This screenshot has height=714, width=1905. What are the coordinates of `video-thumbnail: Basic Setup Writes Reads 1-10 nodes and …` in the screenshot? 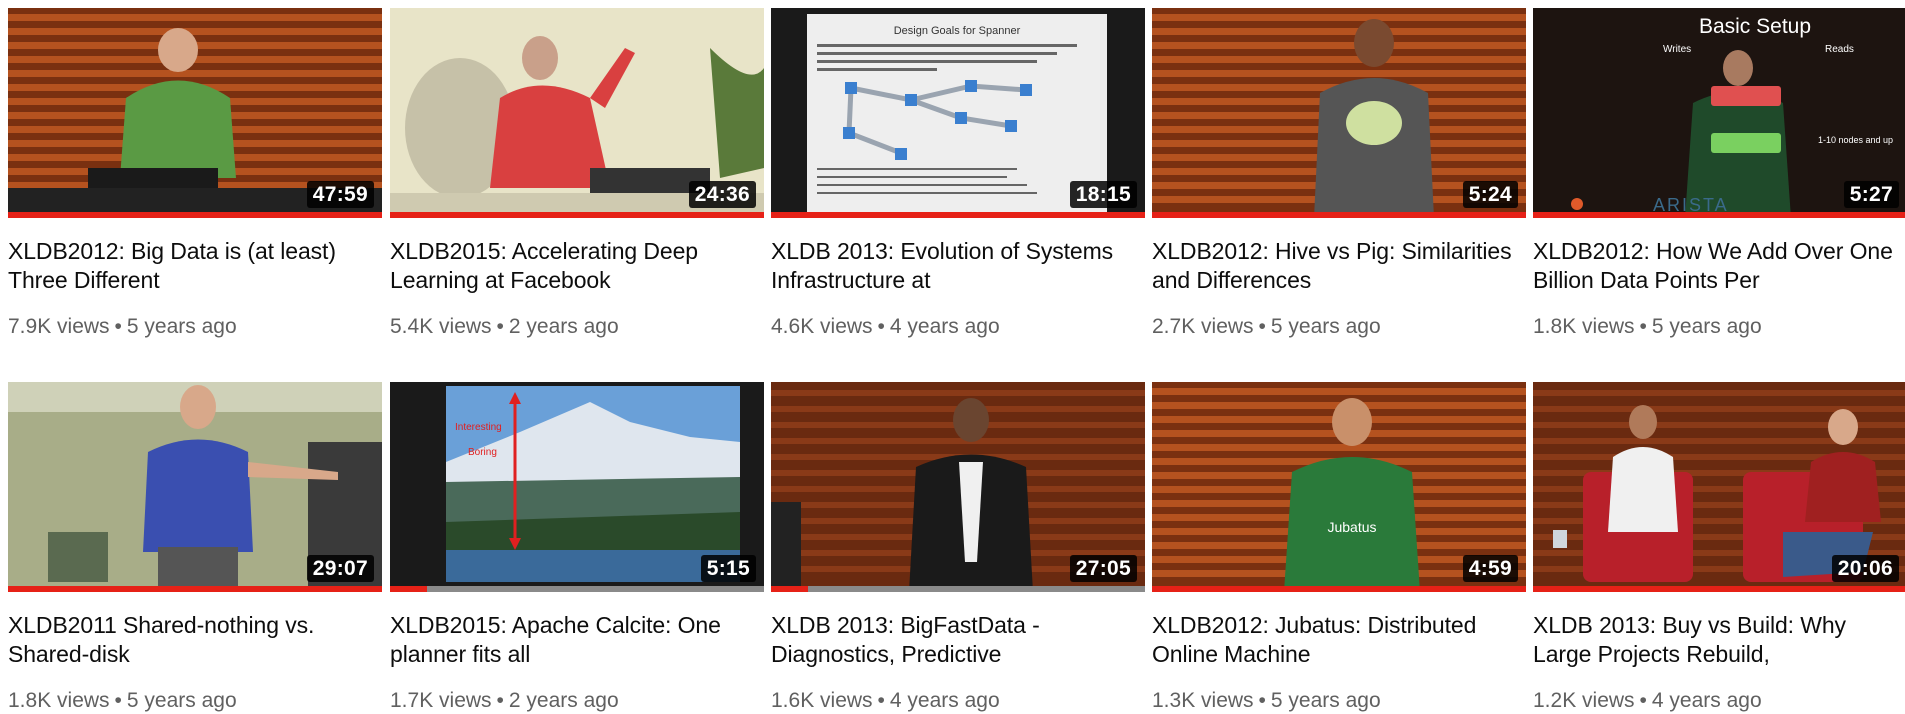 It's located at (1719, 113).